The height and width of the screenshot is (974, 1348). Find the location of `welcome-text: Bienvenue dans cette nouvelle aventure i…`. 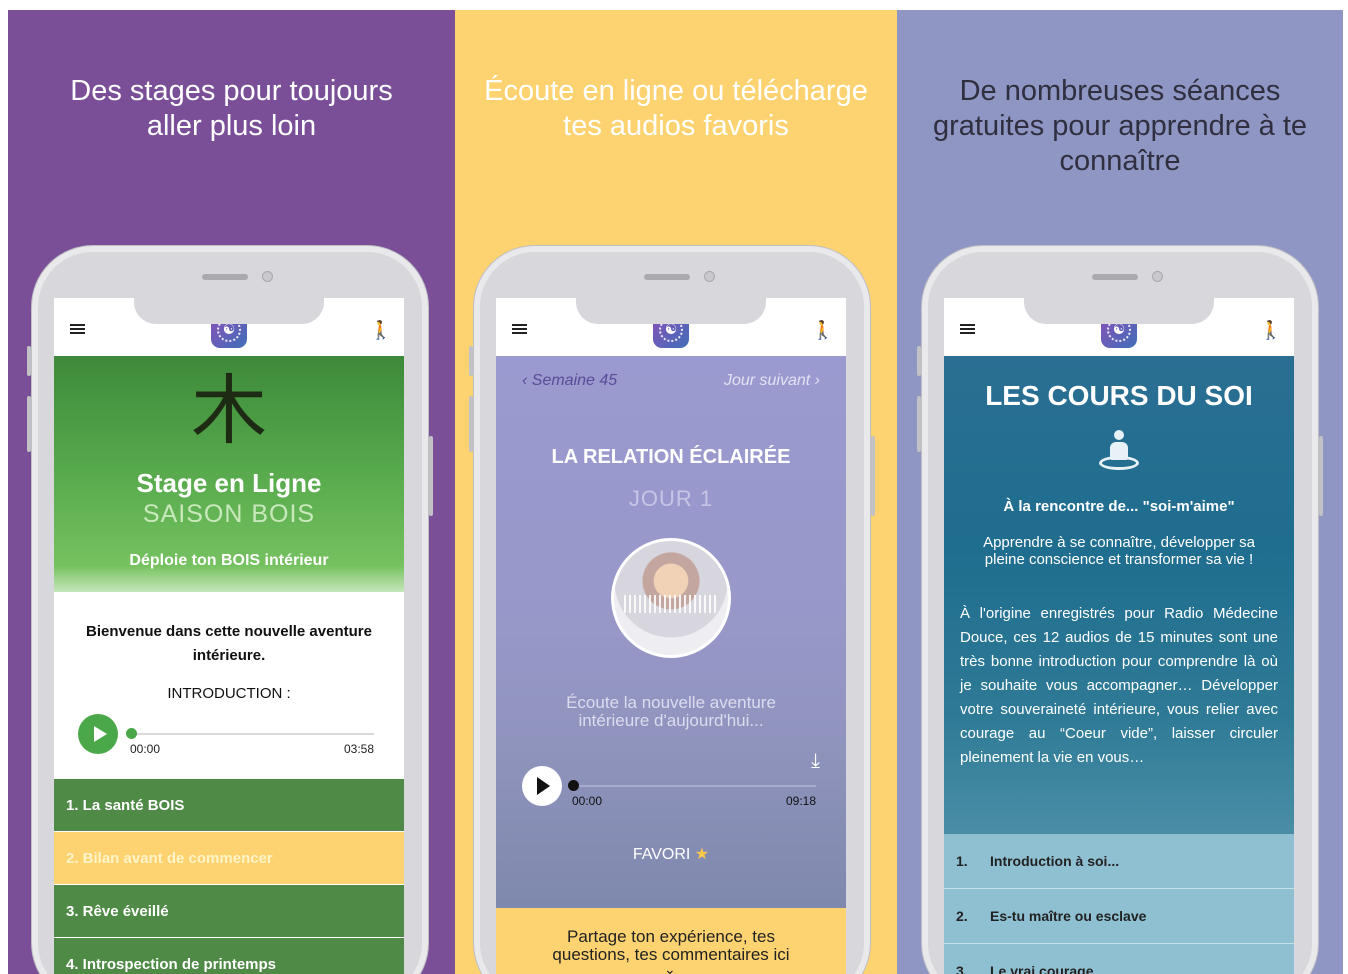

welcome-text: Bienvenue dans cette nouvelle aventure i… is located at coordinates (229, 643).